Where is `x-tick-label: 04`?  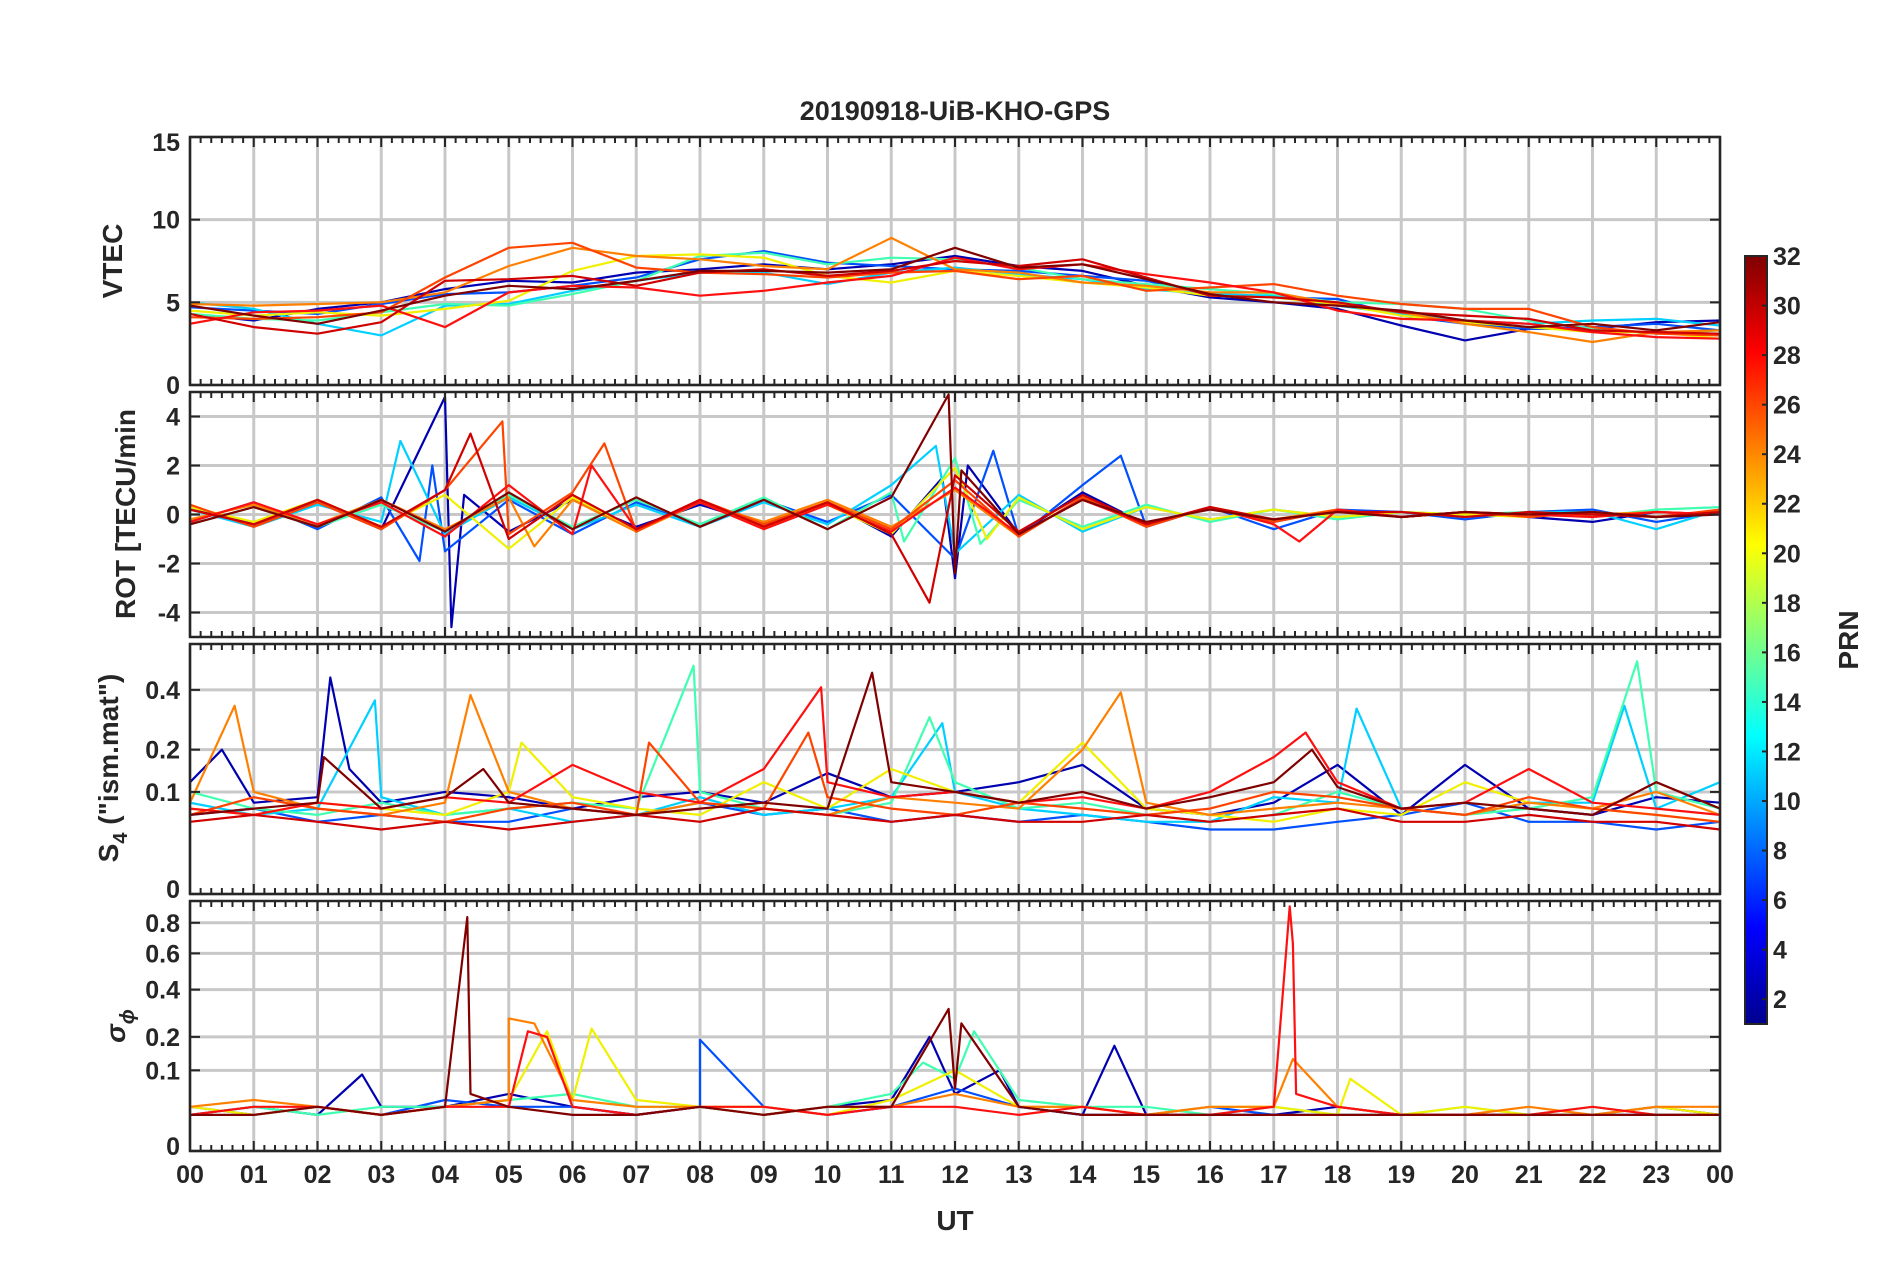 x-tick-label: 04 is located at coordinates (445, 1175).